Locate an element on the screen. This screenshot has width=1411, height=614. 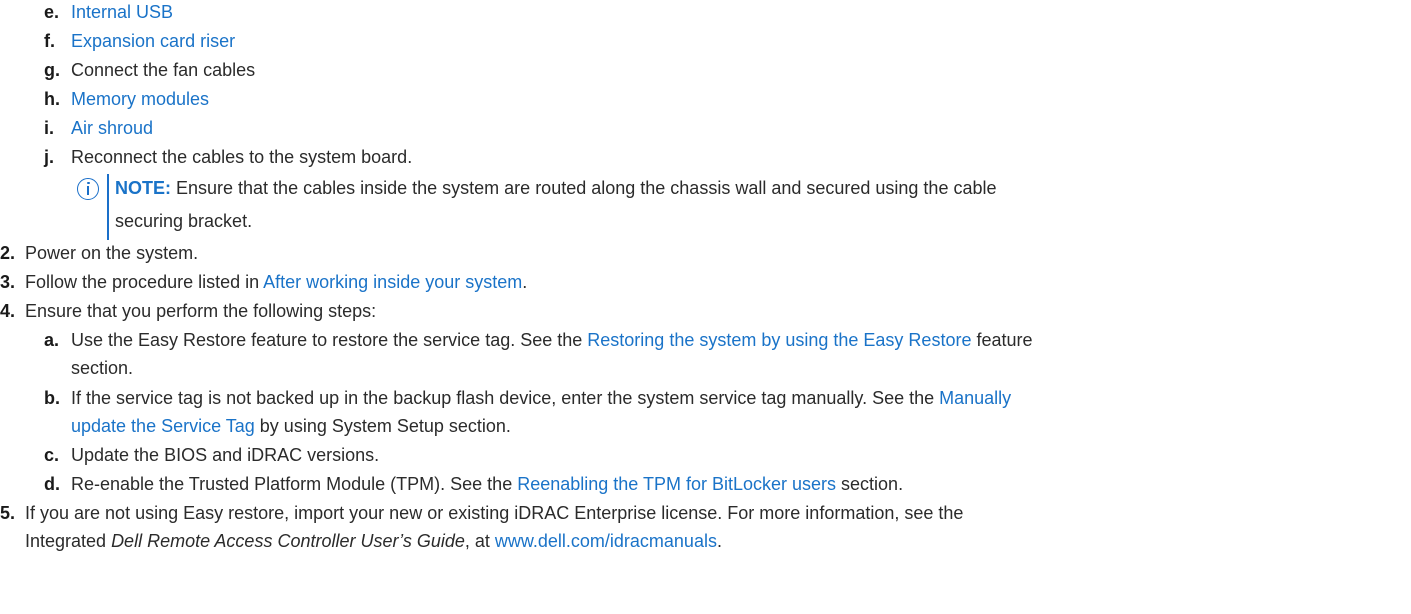
info-circle-icon is located at coordinates (88, 189).